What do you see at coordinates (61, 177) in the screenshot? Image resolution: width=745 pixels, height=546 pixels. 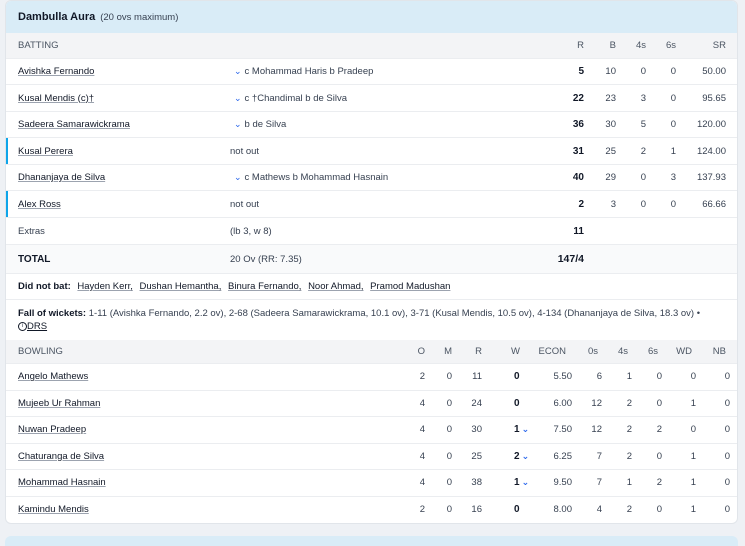 I see `batter-name: Dhananjaya de Silva` at bounding box center [61, 177].